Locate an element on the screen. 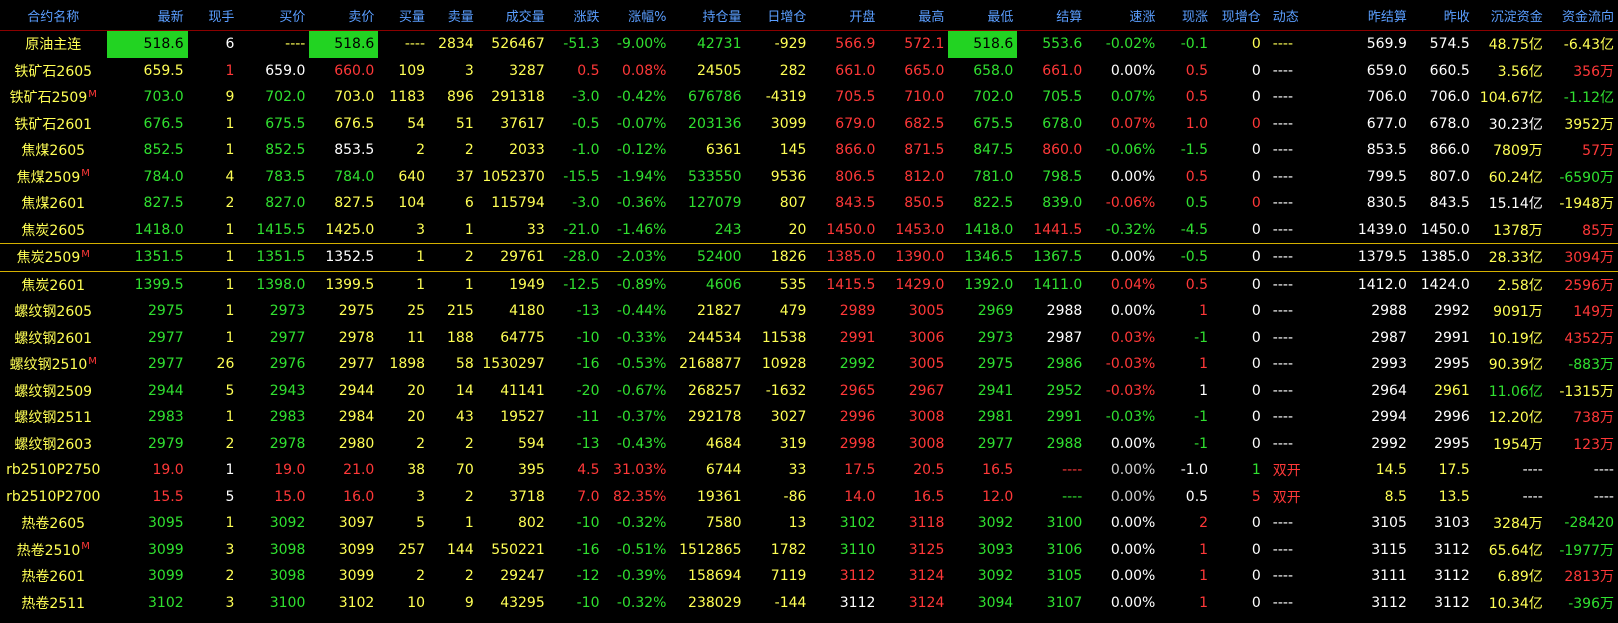 Image resolution: width=1618 pixels, height=623 pixels. cell-change-pct: -0.51% is located at coordinates (641, 549).